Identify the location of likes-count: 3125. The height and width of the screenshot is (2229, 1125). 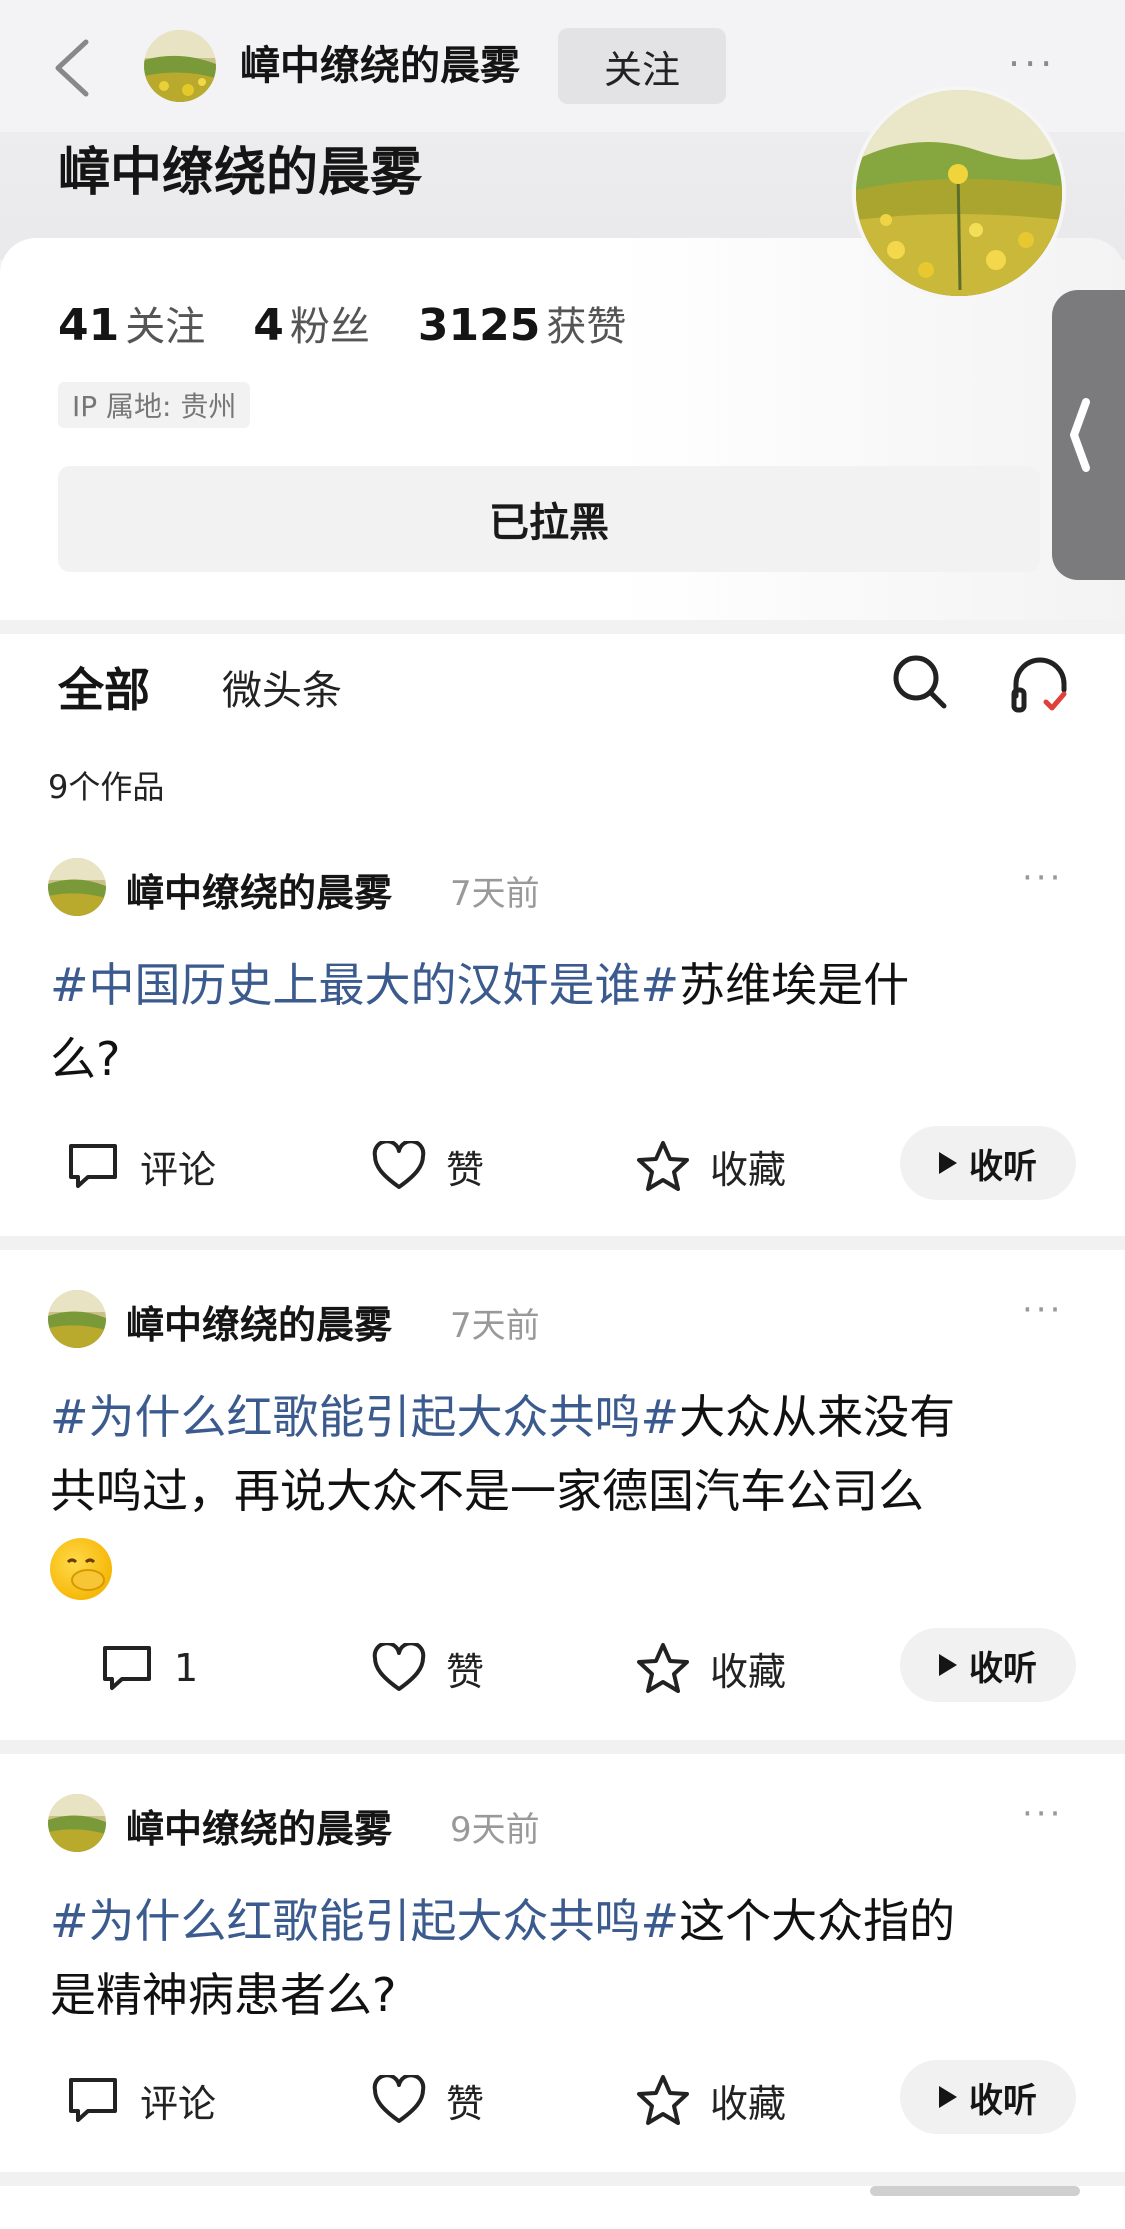
(479, 325).